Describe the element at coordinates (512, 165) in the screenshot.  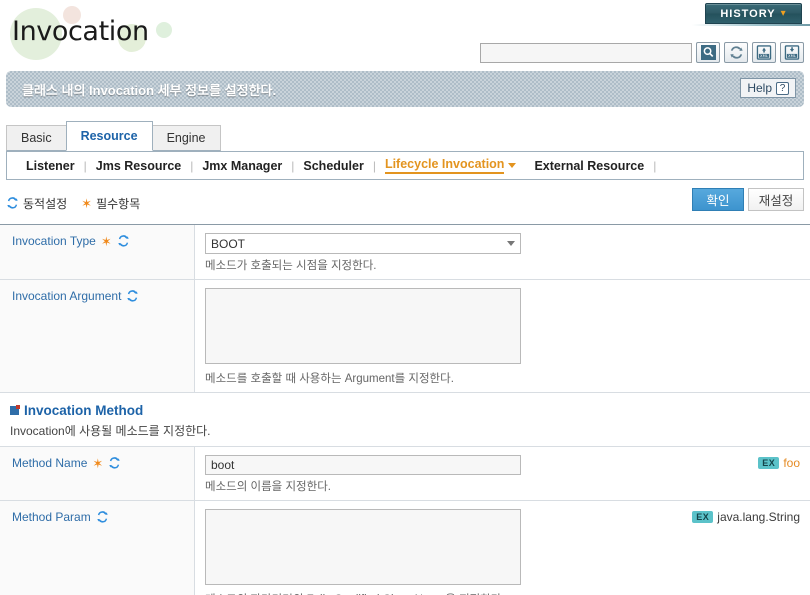
I see `caret-down-icon` at that location.